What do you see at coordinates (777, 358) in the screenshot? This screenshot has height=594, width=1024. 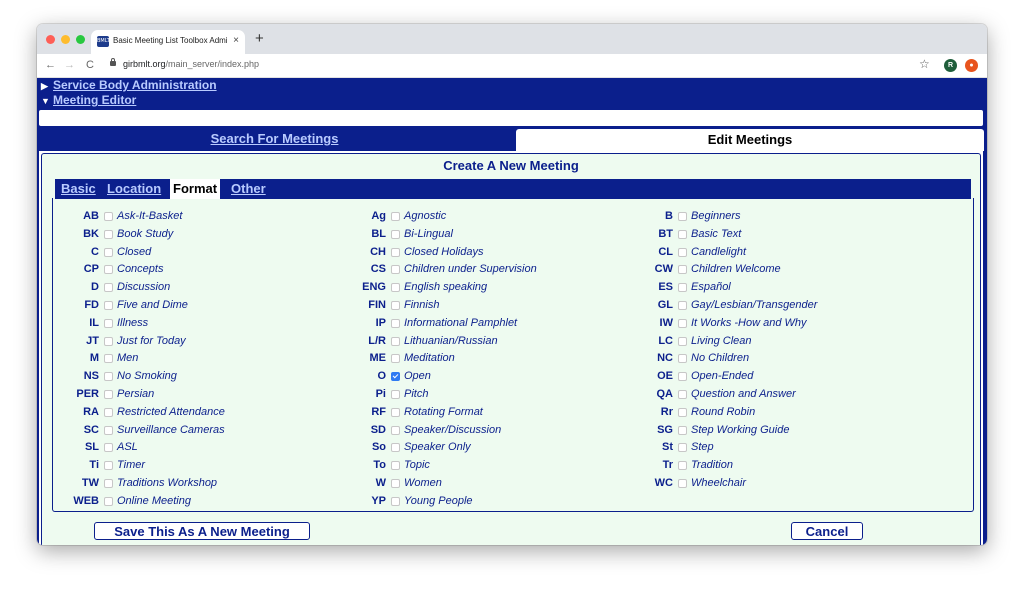 I see `format-item: NC No Children` at bounding box center [777, 358].